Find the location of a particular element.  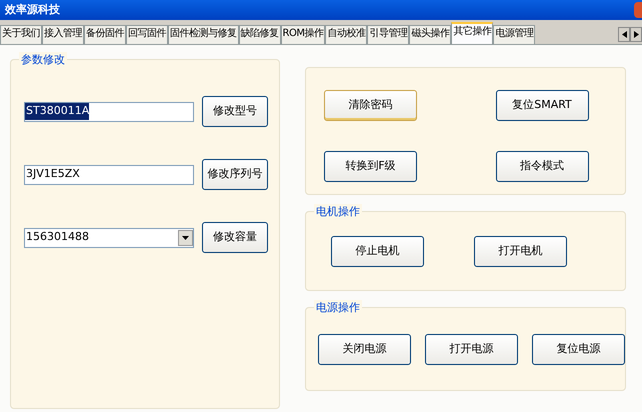

tab: 电源管理 is located at coordinates (514, 34).